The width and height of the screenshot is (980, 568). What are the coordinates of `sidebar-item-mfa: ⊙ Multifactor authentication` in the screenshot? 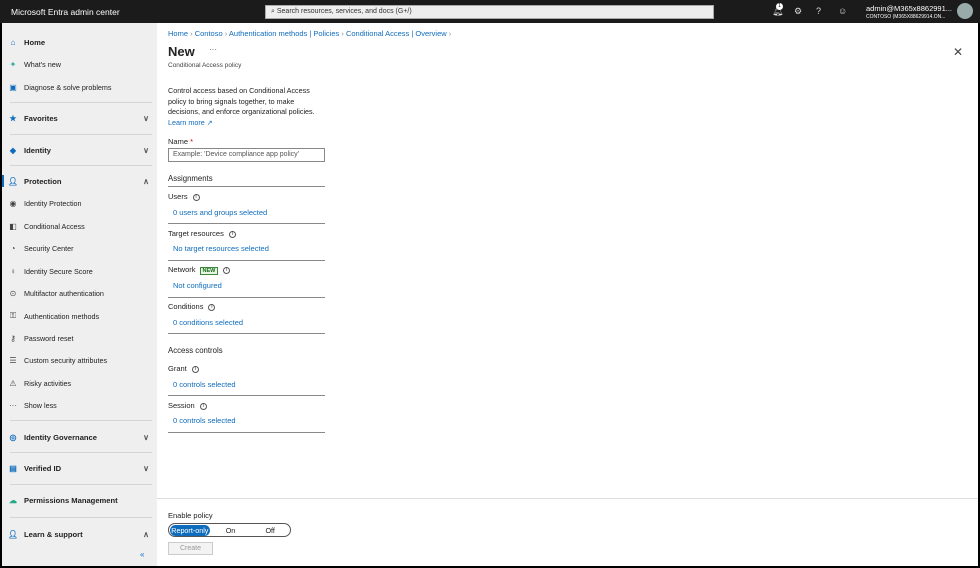 It's located at (79, 293).